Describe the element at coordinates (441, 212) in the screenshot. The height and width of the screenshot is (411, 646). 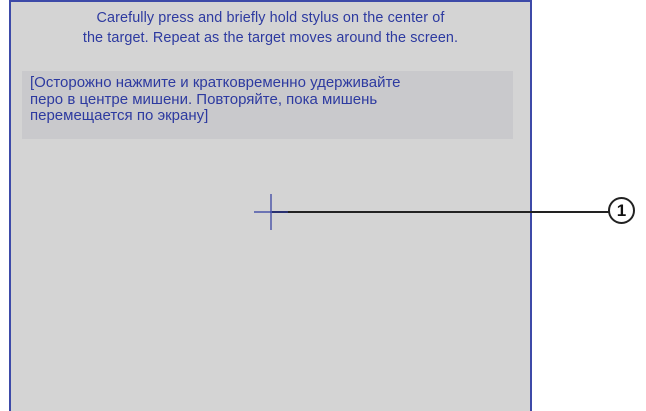
I see `callout-leader-line` at that location.